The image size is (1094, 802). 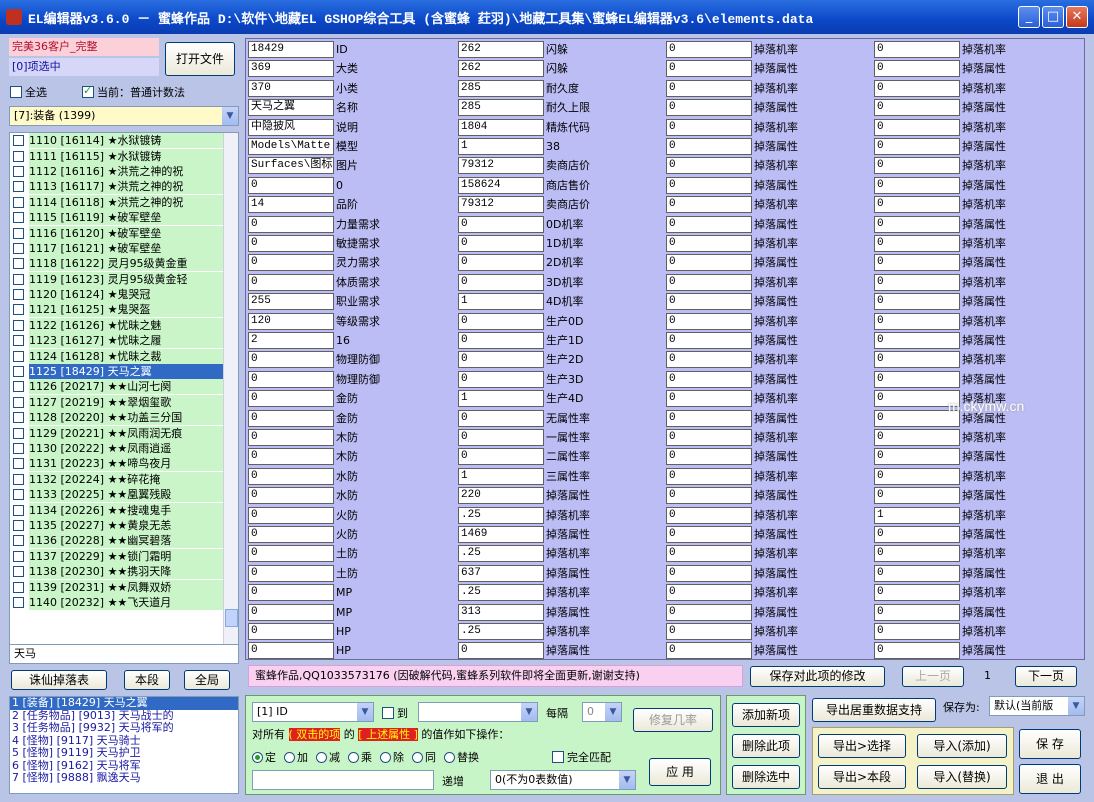 What do you see at coordinates (291, 205) in the screenshot?
I see `field-value-input: 14` at bounding box center [291, 205].